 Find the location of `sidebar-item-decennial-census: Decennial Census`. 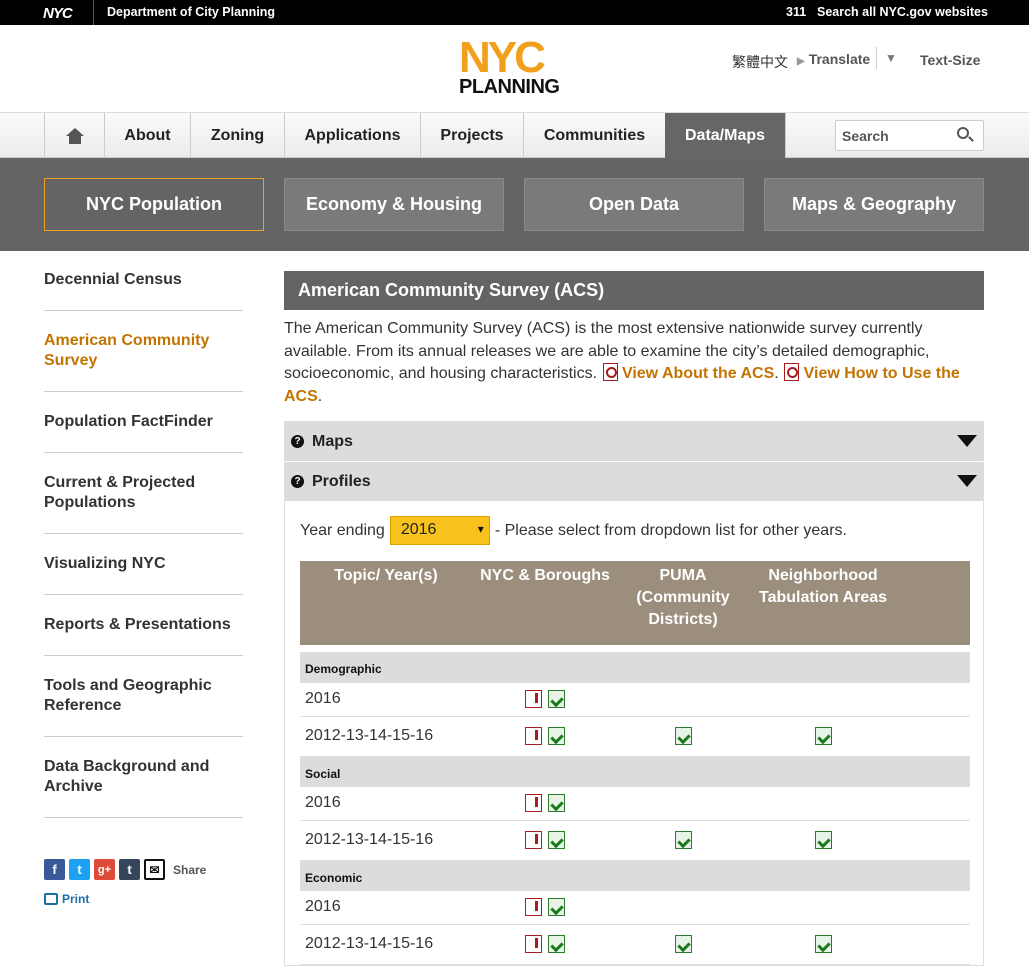

sidebar-item-decennial-census: Decennial Census is located at coordinates (143, 281).